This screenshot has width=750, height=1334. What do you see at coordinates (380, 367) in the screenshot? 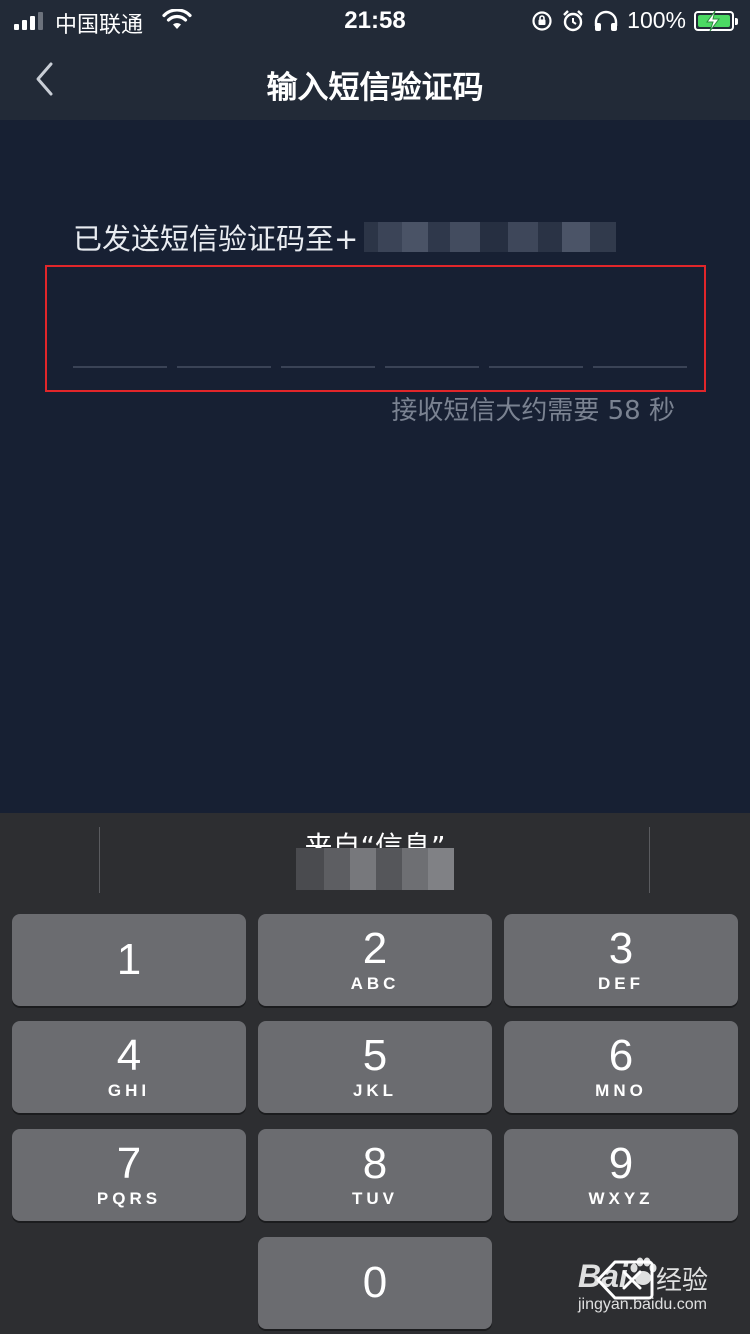
I see `code-digit-slots` at bounding box center [380, 367].